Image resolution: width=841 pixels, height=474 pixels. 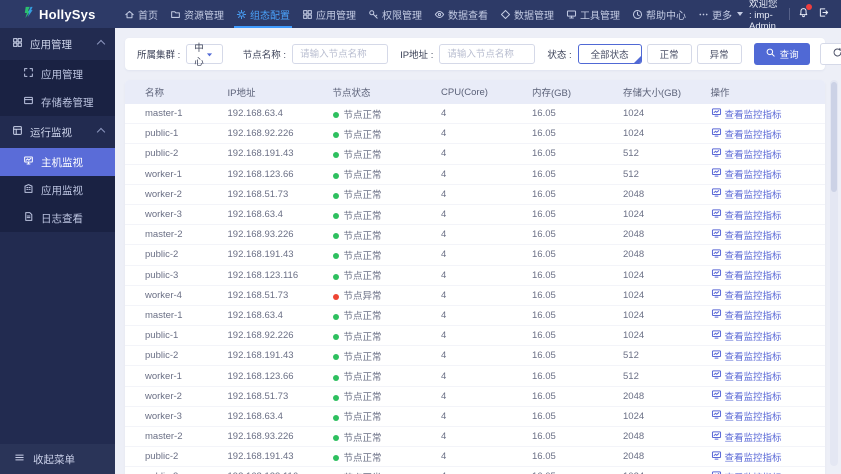 I want to click on status-option-异常: 异常, so click(x=719, y=54).